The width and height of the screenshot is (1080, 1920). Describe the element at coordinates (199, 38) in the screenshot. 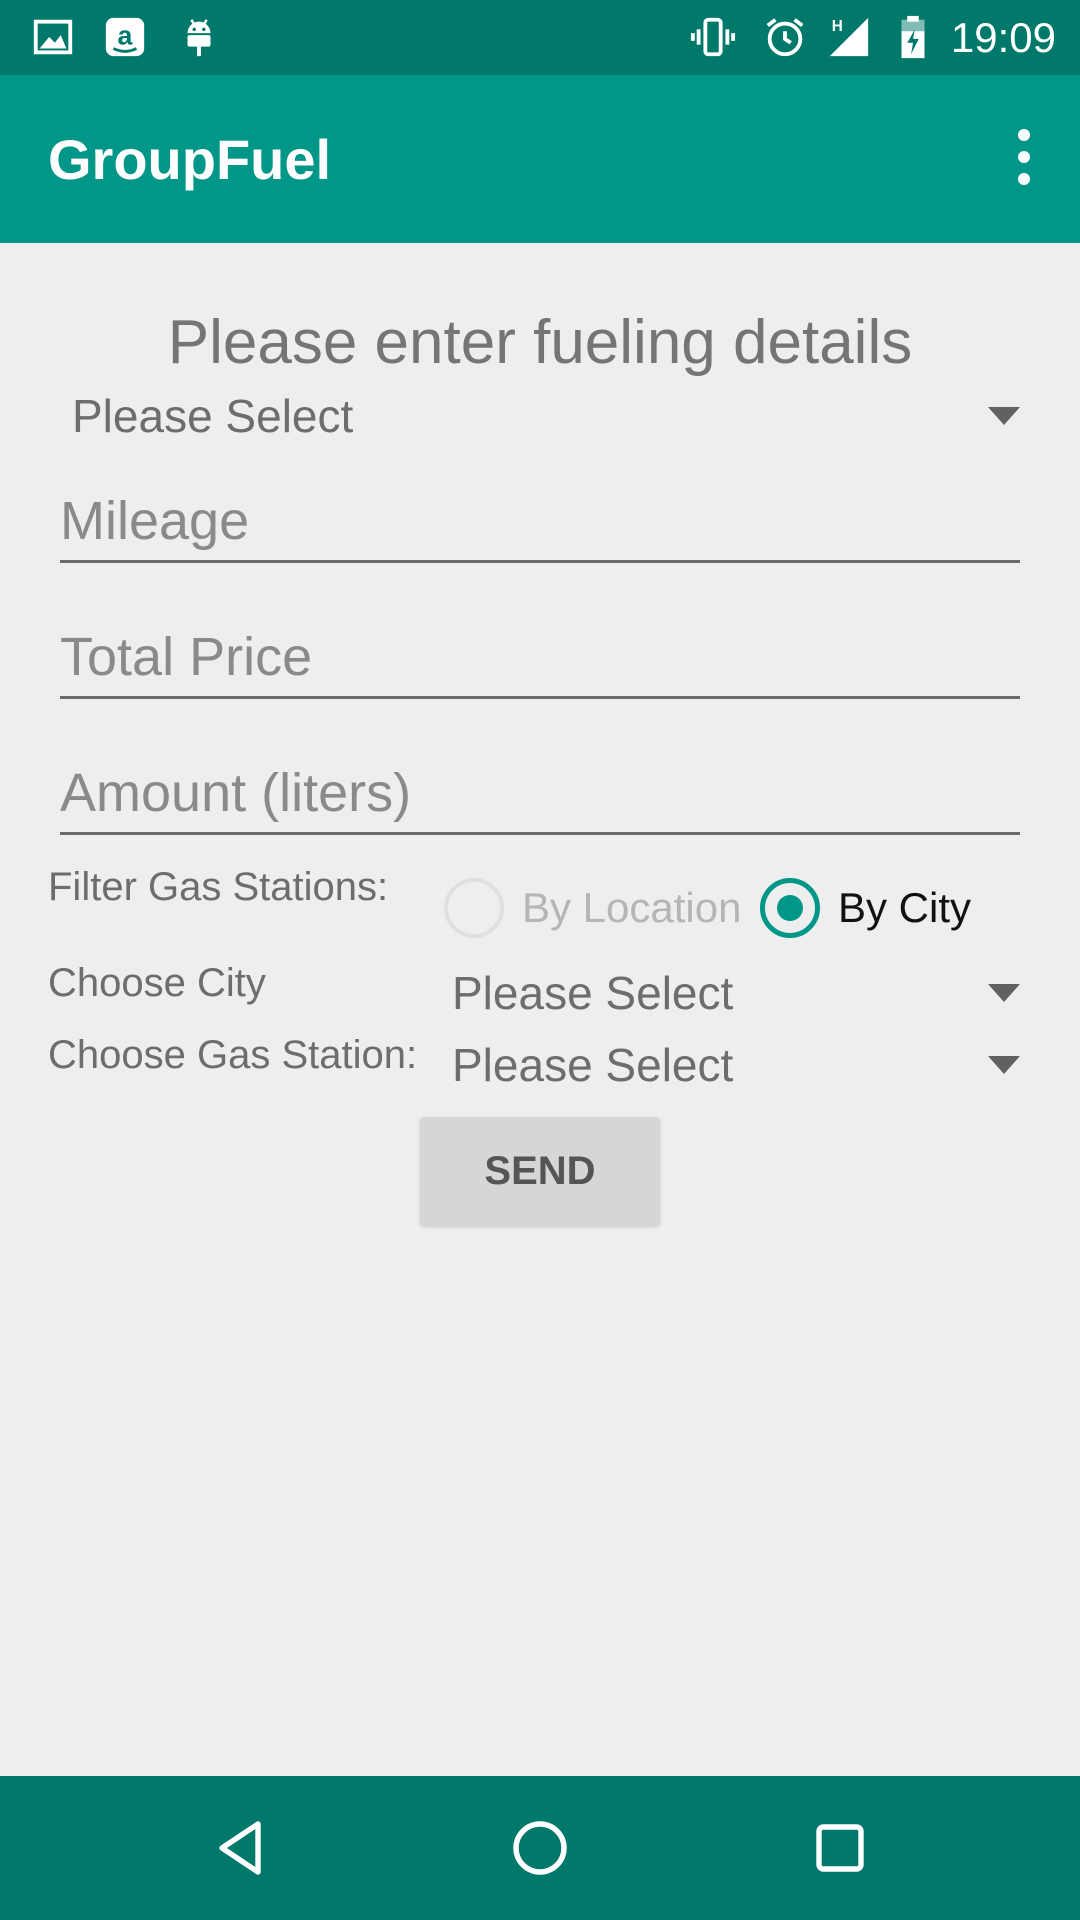

I see `android-icon` at that location.